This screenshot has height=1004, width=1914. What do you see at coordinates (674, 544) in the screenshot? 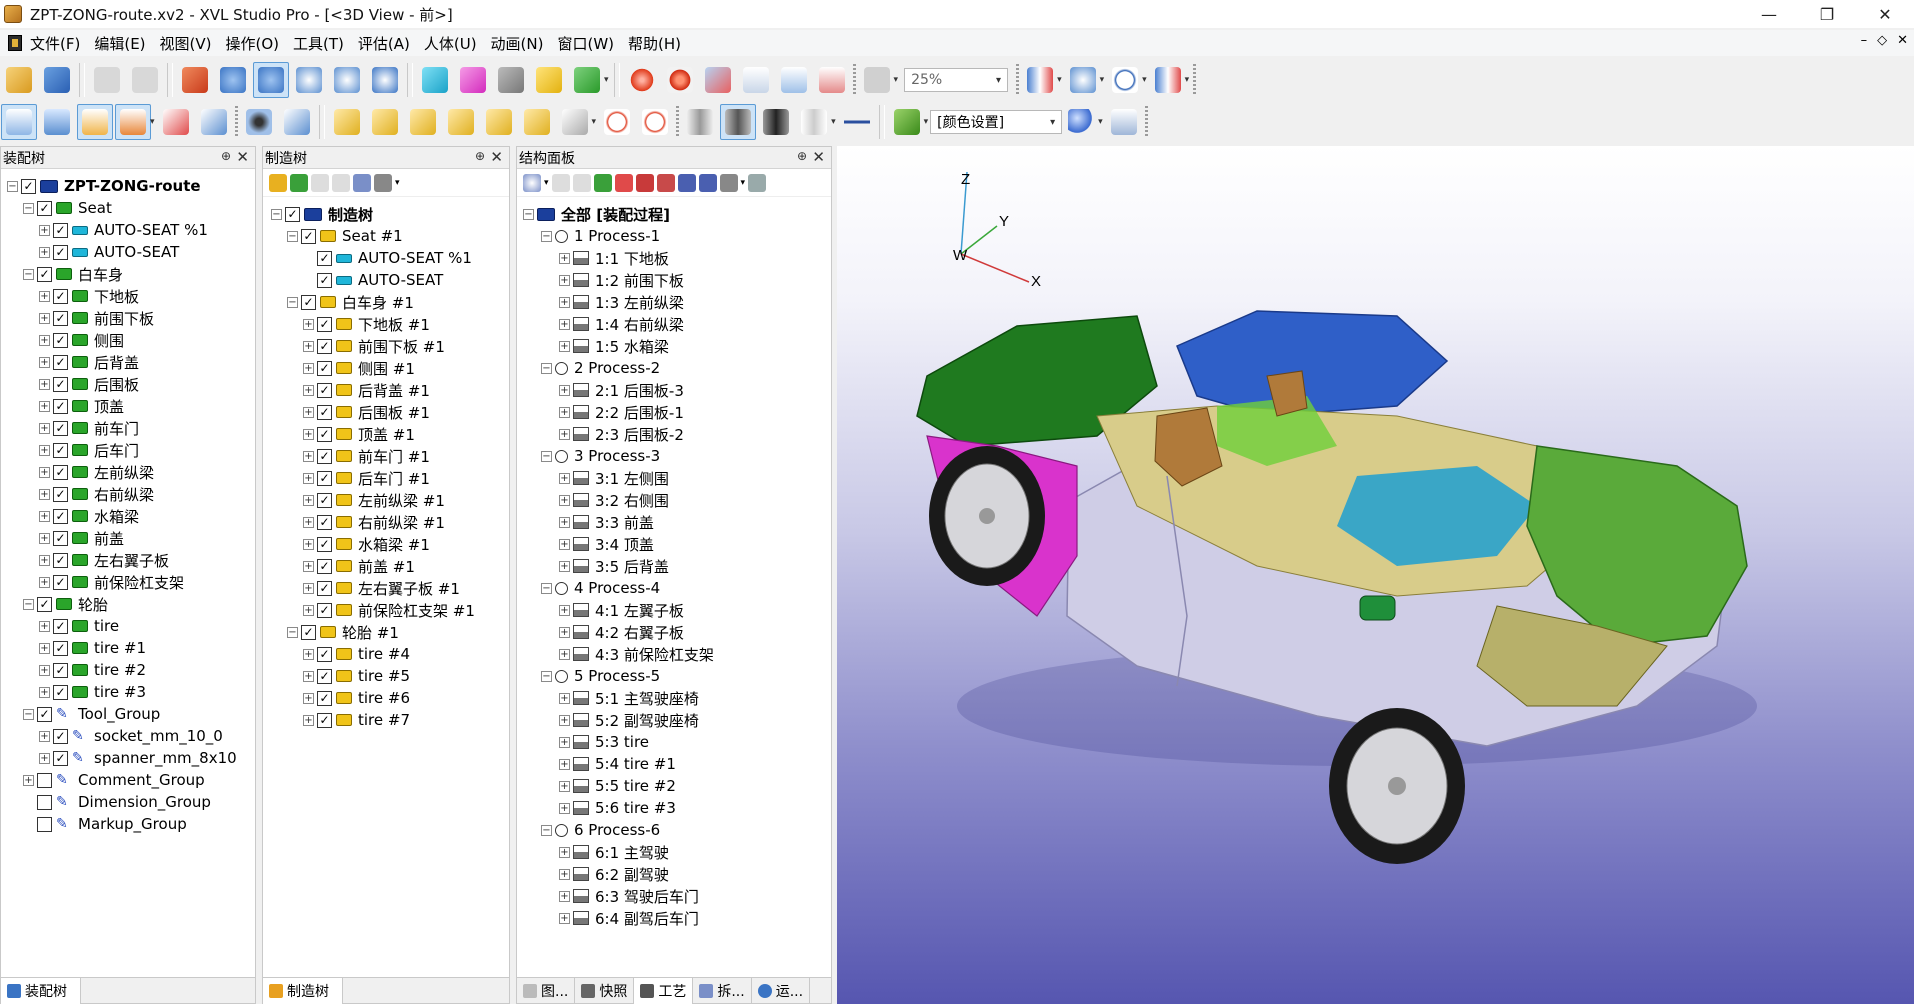
I see `tree-row: +3:4 顶盖` at bounding box center [674, 544].